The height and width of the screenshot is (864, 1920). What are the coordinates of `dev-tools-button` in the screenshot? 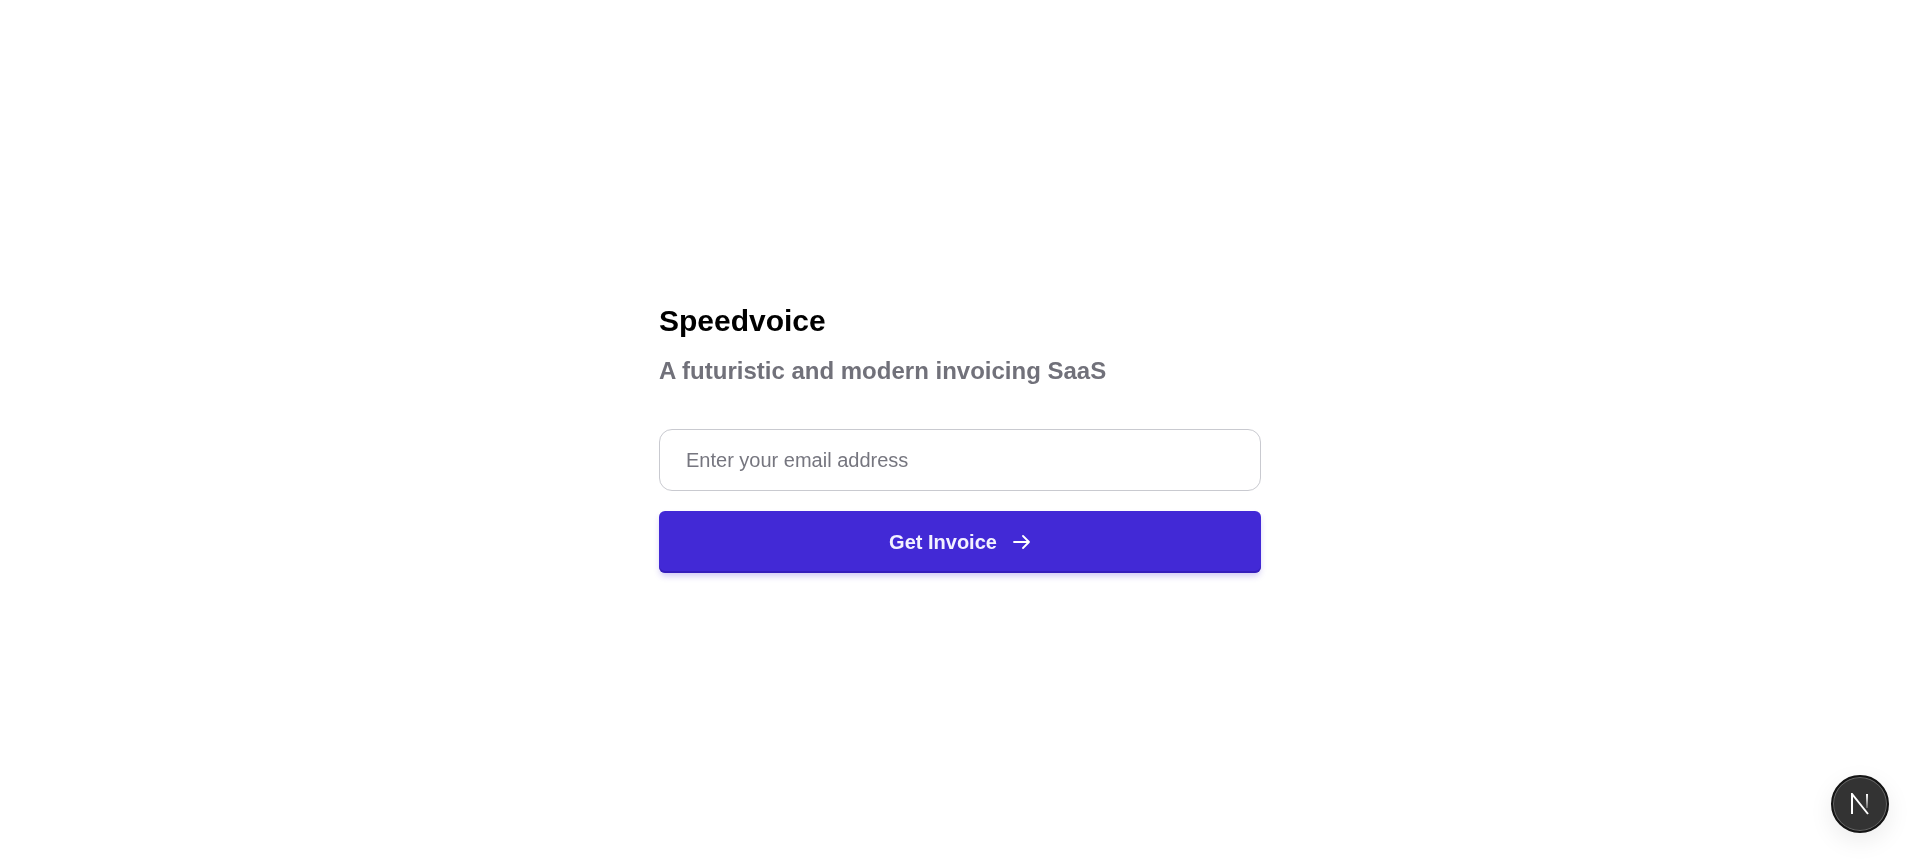 It's located at (1860, 804).